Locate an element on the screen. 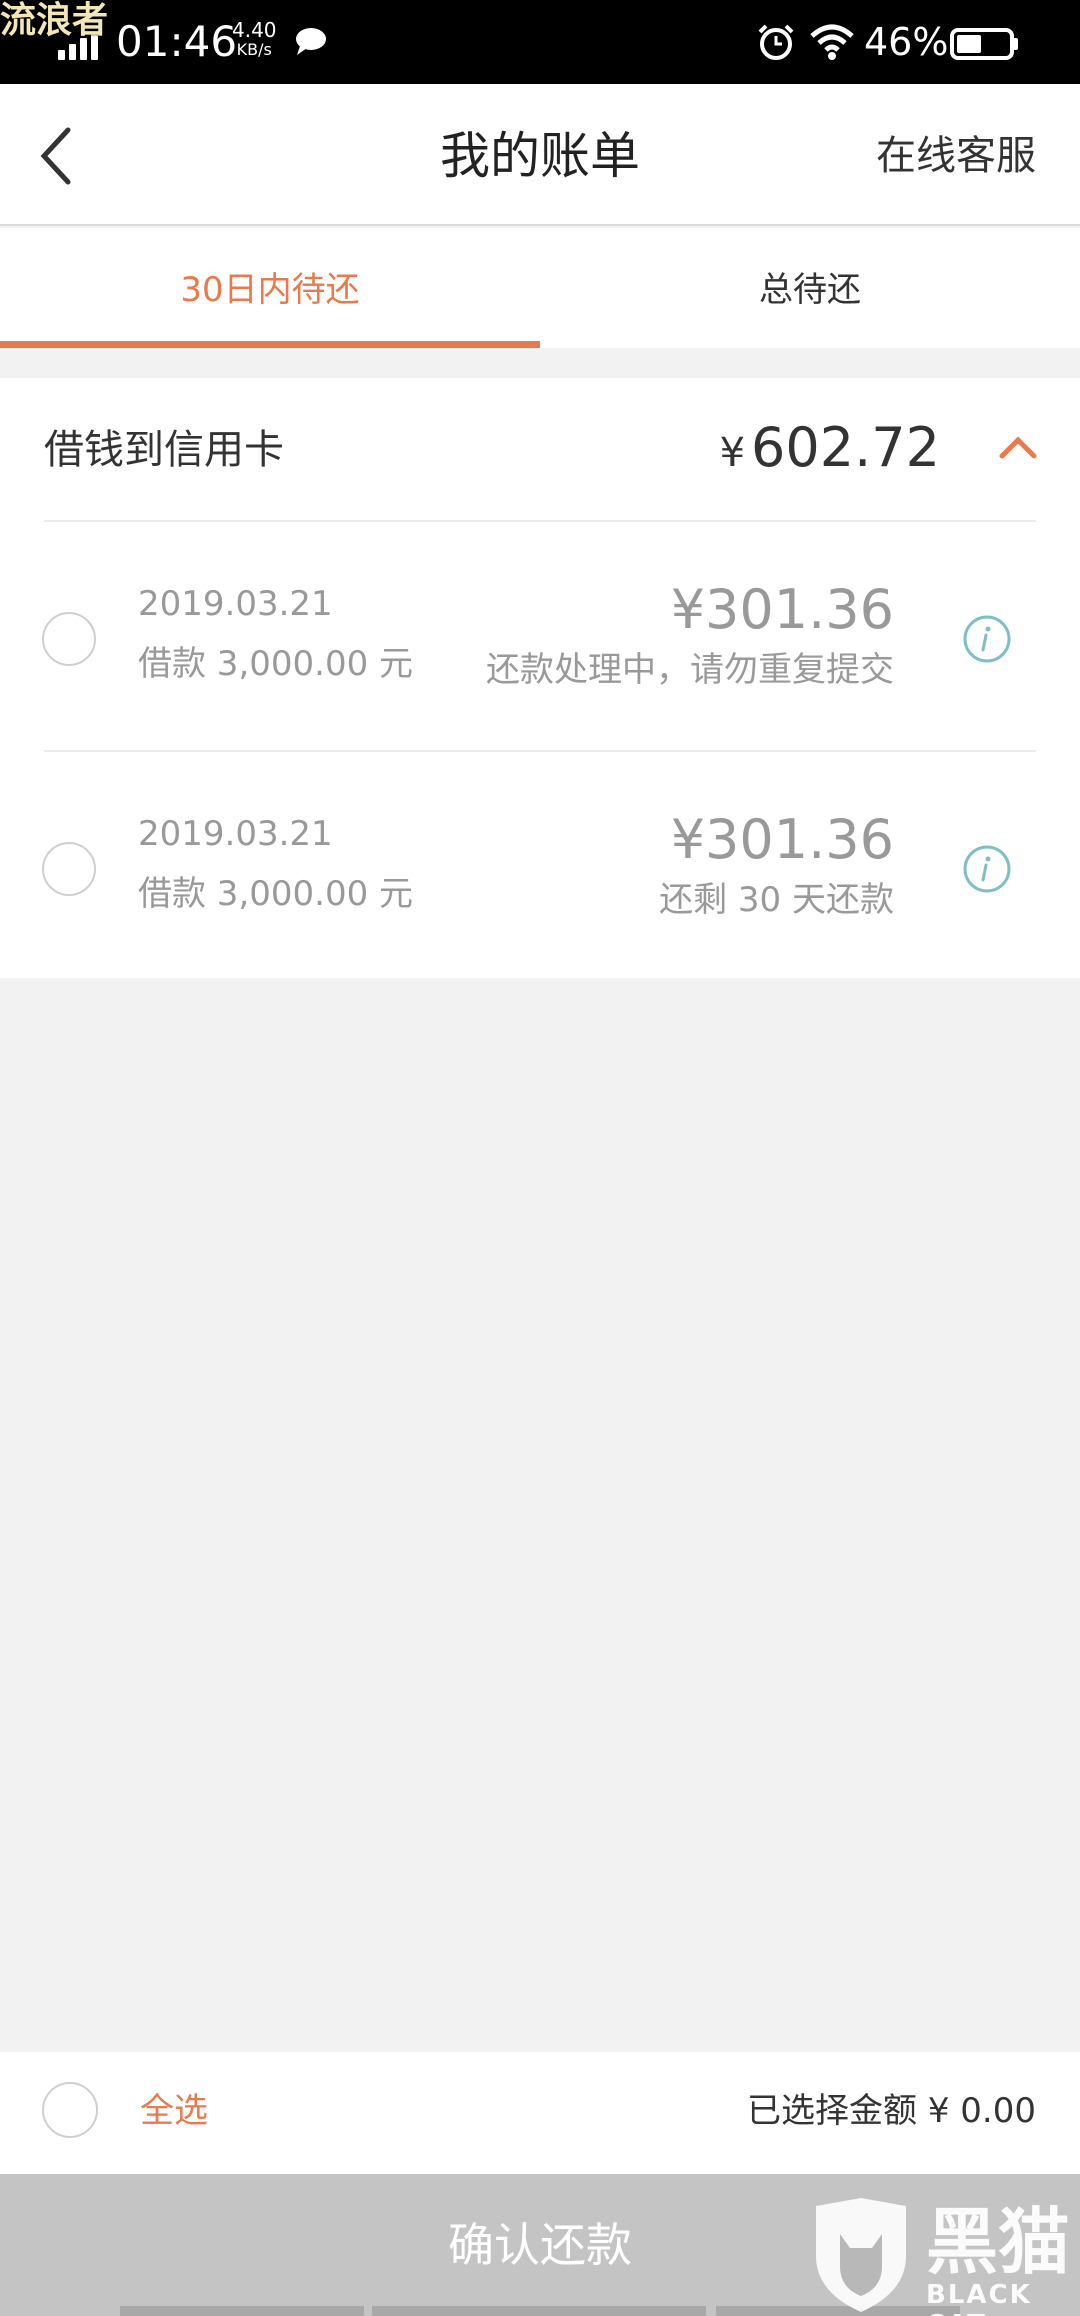 This screenshot has height=2316, width=1080. black-cat-logo-text: 黑猫 is located at coordinates (998, 2242).